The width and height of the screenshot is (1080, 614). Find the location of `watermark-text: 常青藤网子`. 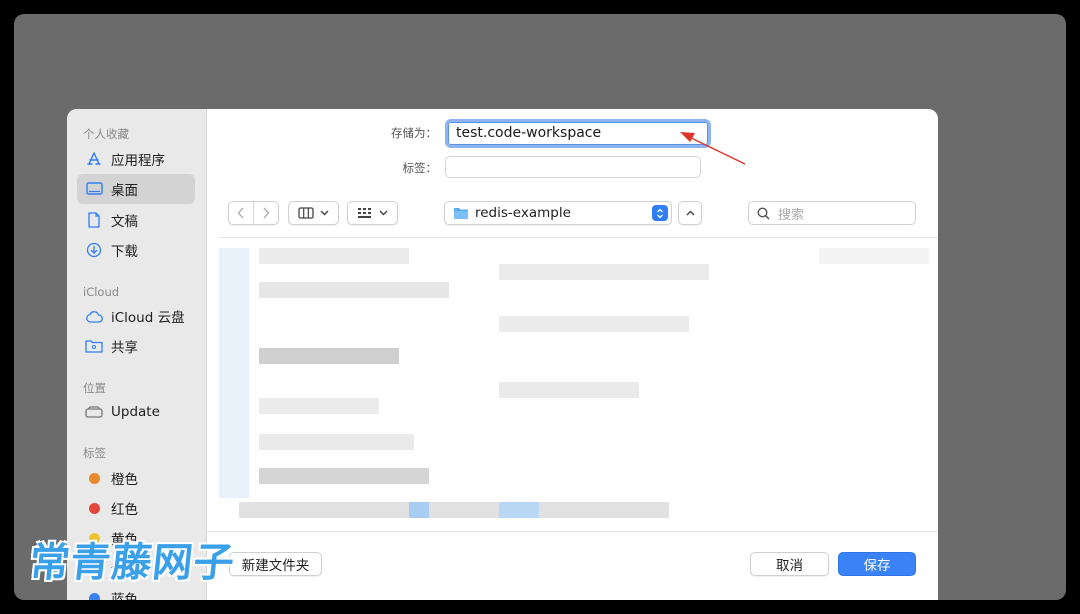

watermark-text: 常青藤网子 is located at coordinates (132, 563).